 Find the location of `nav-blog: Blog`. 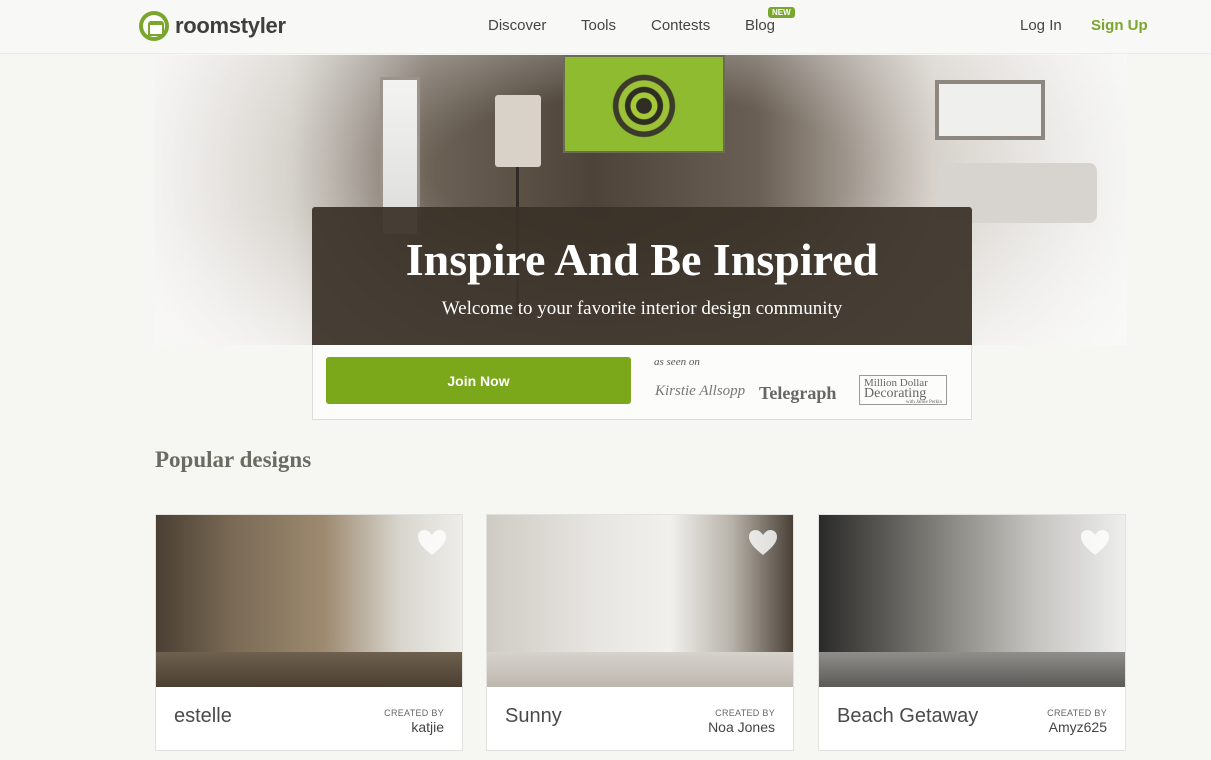

nav-blog: Blog is located at coordinates (760, 25).